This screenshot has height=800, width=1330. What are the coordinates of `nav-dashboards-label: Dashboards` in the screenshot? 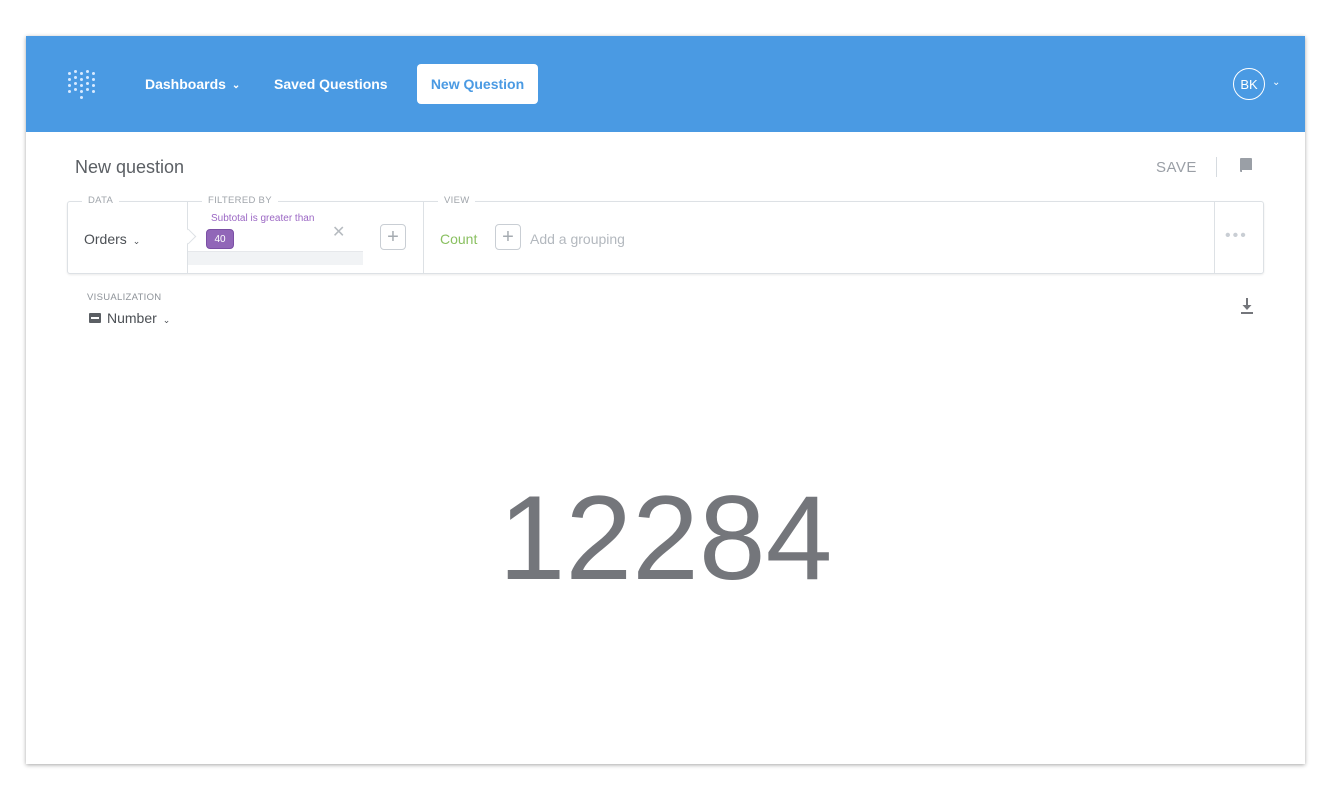 It's located at (185, 84).